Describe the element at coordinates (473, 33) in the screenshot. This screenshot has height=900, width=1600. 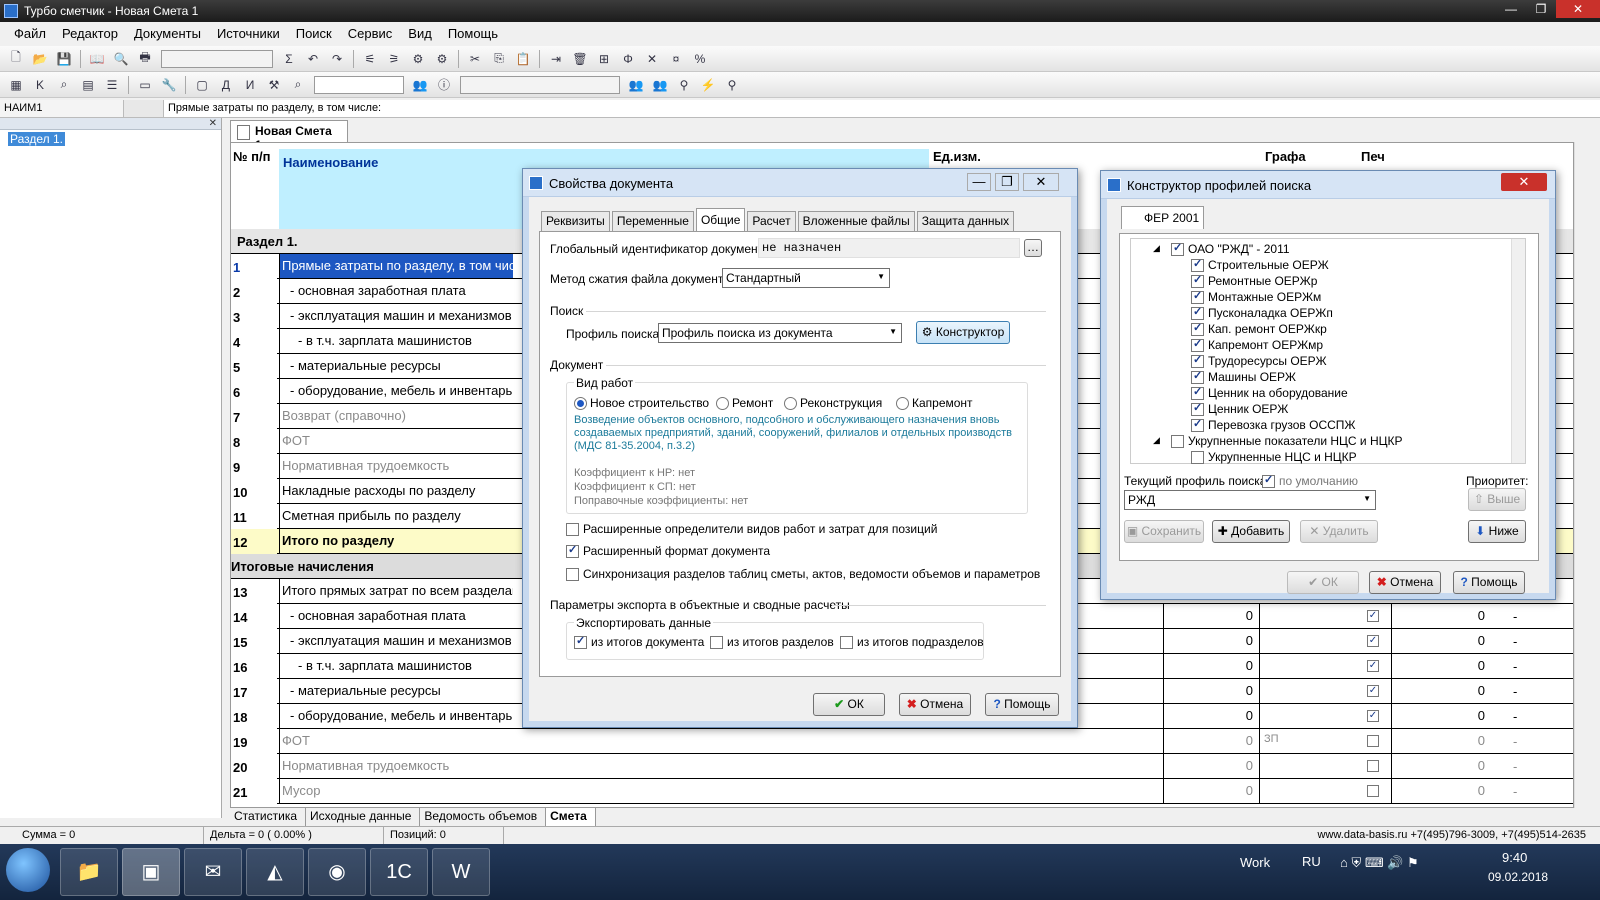
I see `menu-help: Помощь` at that location.